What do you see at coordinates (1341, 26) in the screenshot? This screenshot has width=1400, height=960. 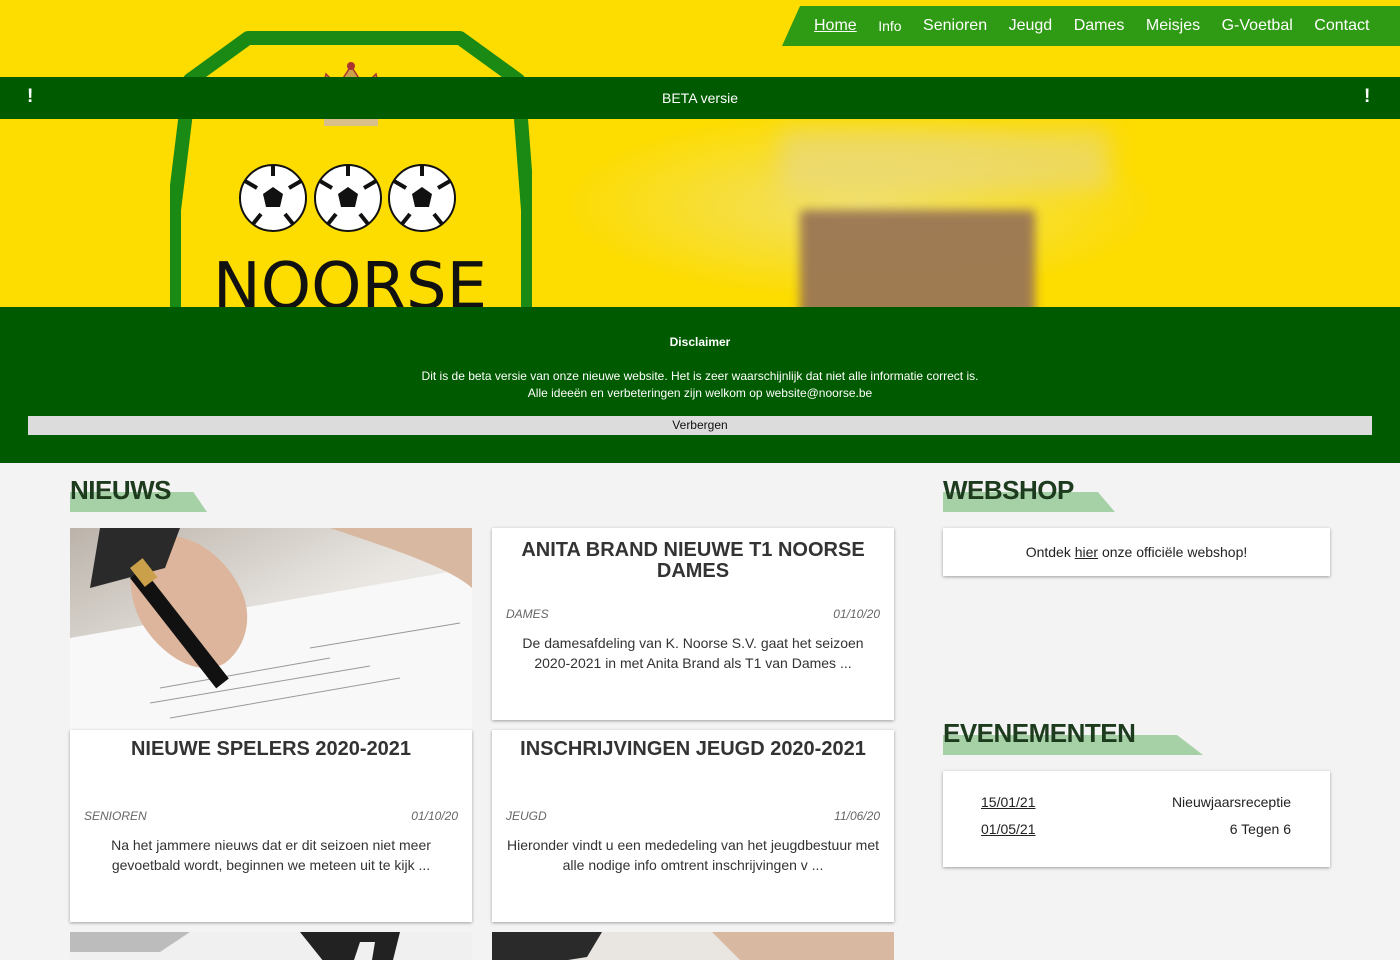 I see `nav-item-contact: Contact` at bounding box center [1341, 26].